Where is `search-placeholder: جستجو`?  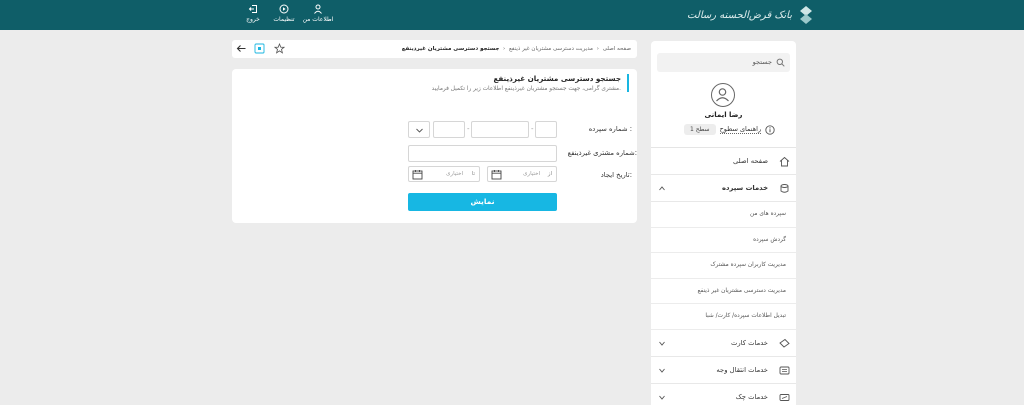 search-placeholder: جستجو is located at coordinates (762, 62).